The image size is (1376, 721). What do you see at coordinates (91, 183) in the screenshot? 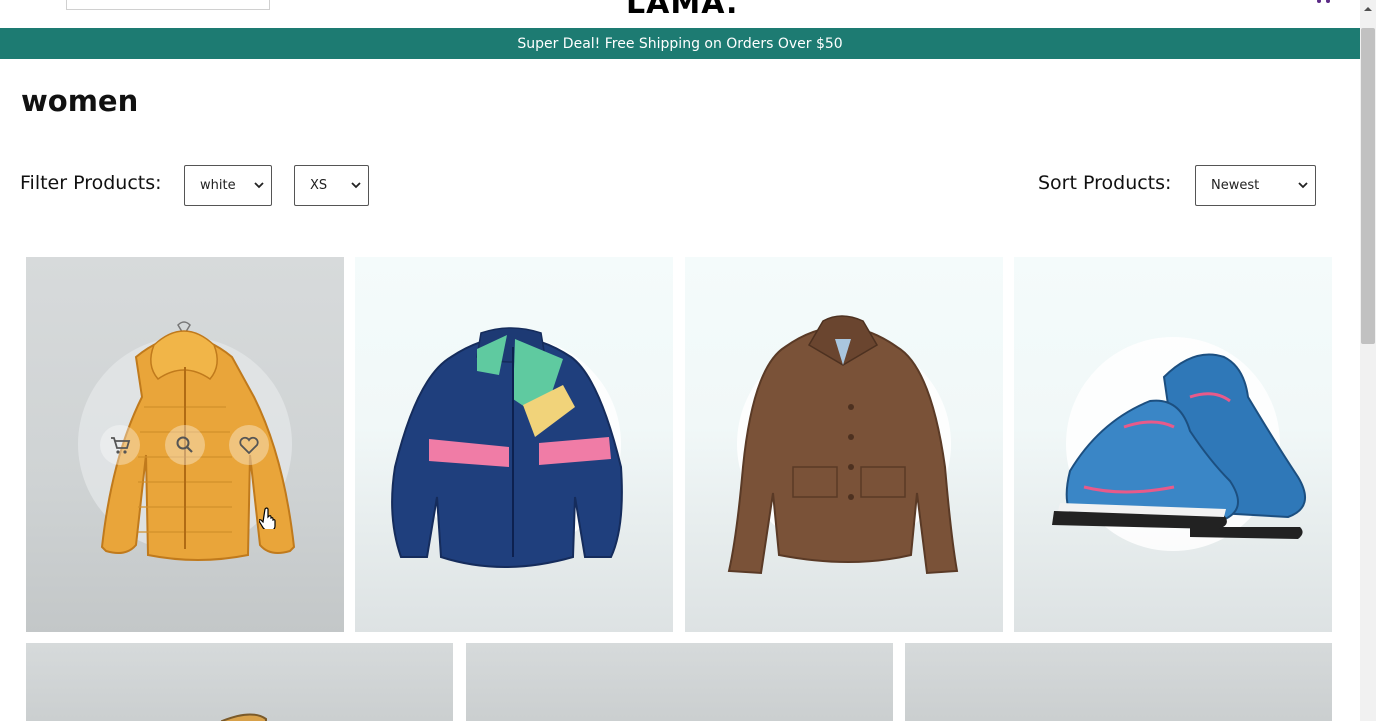
I see `filter-label: Filter Products:` at bounding box center [91, 183].